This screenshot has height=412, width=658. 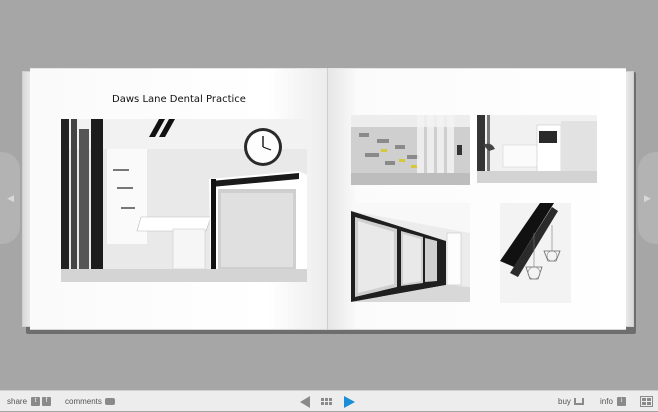 I want to click on play-icon, so click(x=349, y=401).